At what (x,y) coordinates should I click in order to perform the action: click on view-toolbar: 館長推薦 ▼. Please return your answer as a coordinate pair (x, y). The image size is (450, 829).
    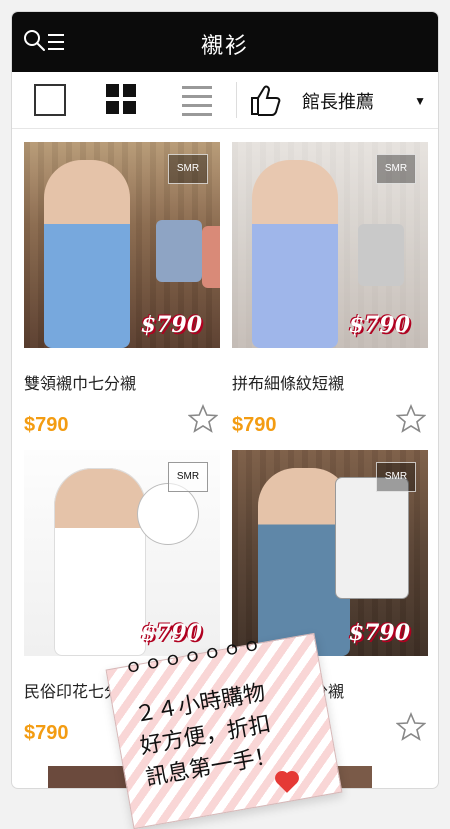
    Looking at the image, I should click on (225, 100).